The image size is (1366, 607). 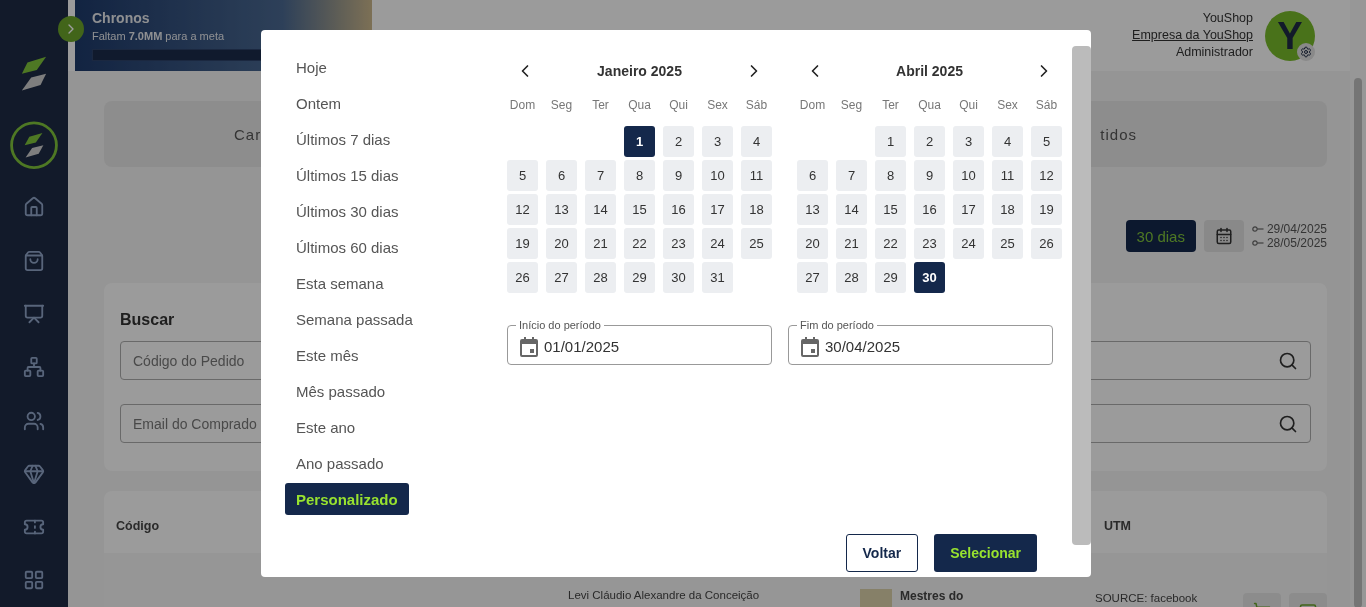 What do you see at coordinates (340, 463) in the screenshot?
I see `preset-option: Ano passado` at bounding box center [340, 463].